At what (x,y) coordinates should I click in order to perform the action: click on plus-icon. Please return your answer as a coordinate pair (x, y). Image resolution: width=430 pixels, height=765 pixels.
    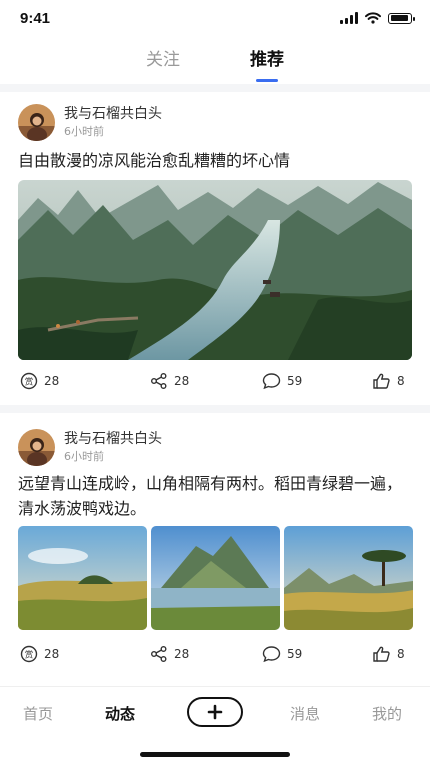
    Looking at the image, I should click on (215, 712).